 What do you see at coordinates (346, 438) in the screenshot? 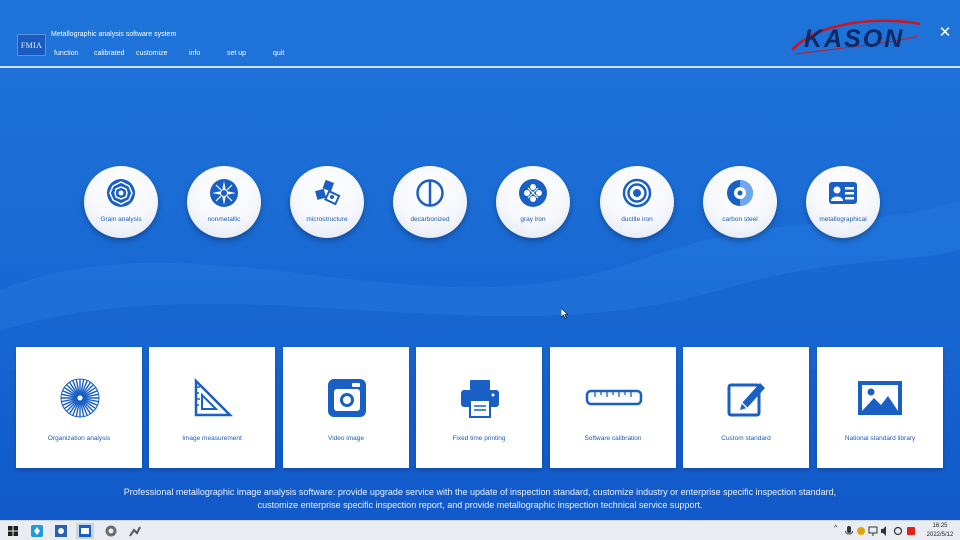
I see `video-image-label: Video image` at bounding box center [346, 438].